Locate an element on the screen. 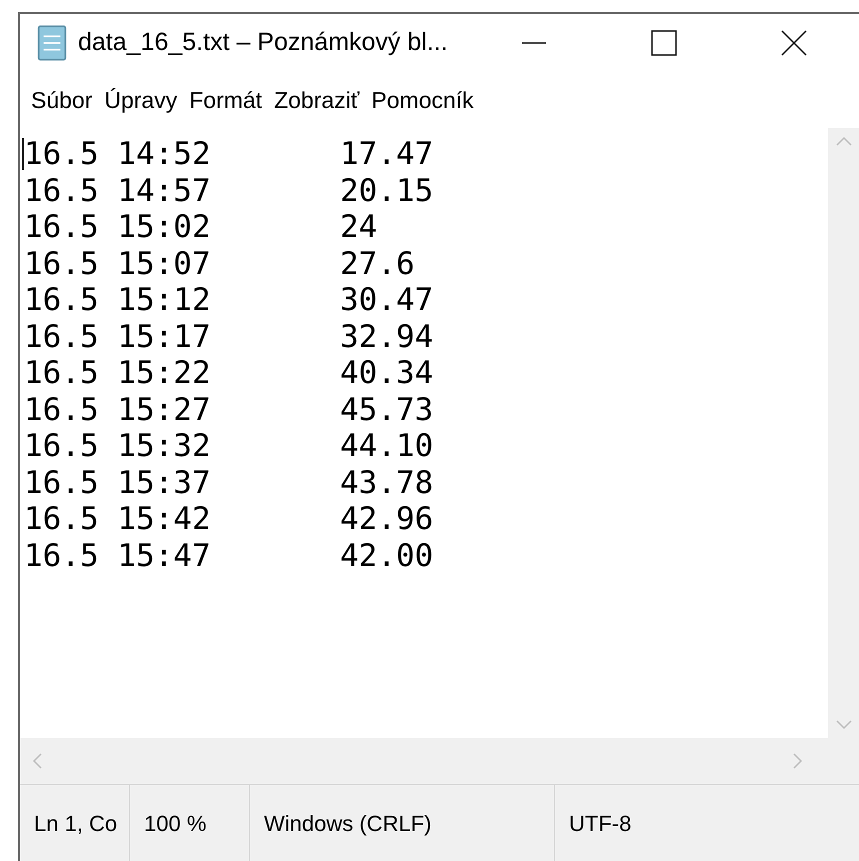 The image size is (859, 861). text-line: 42.00 is located at coordinates (387, 556).